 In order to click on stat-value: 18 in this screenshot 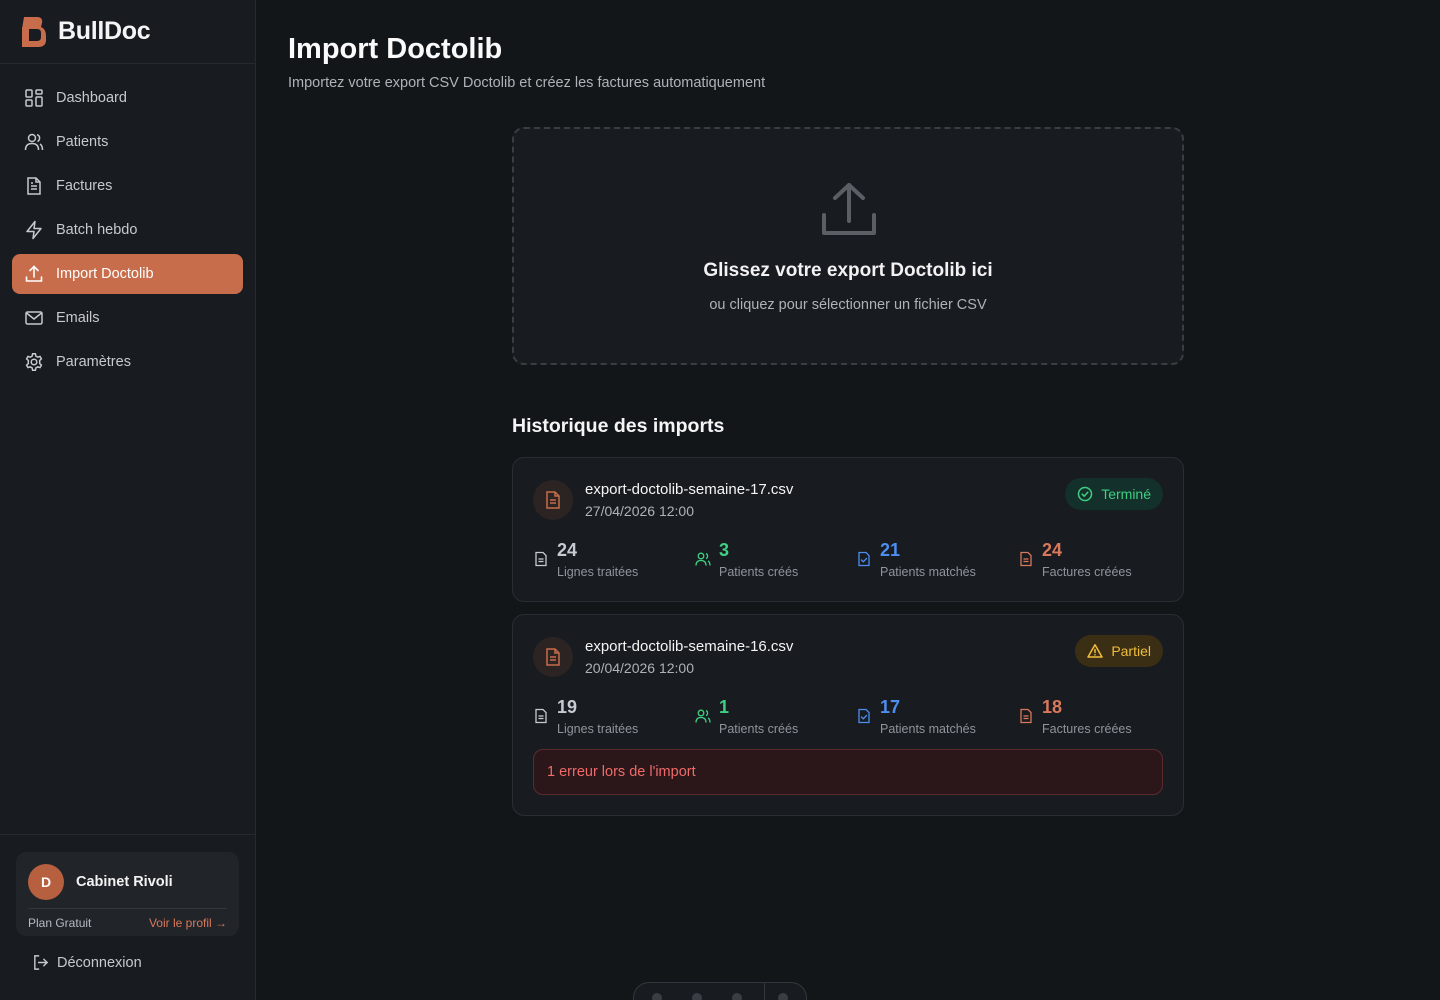, I will do `click(1052, 707)`.